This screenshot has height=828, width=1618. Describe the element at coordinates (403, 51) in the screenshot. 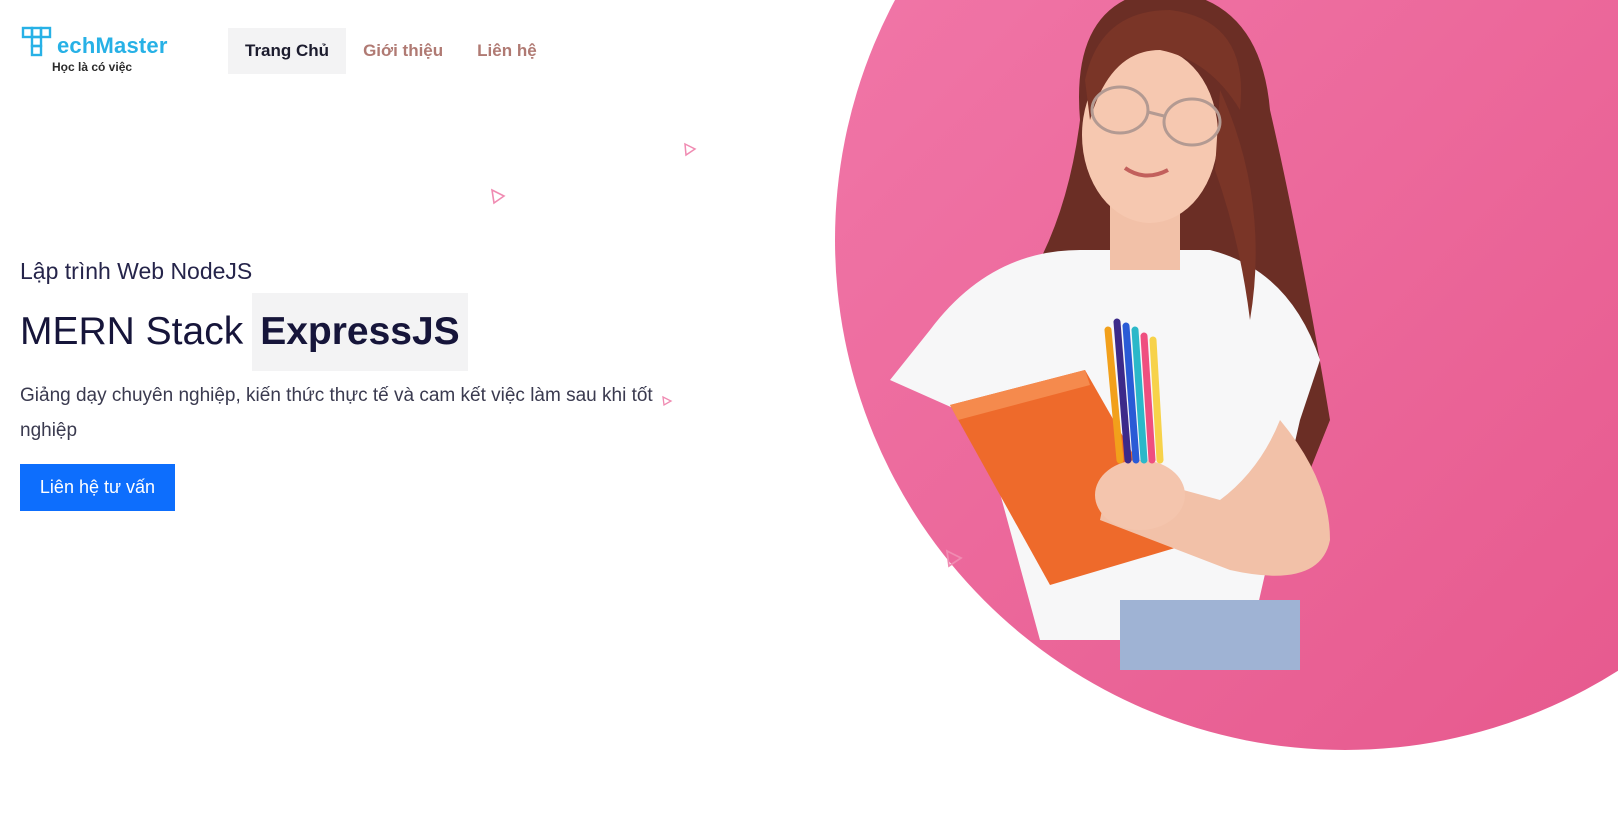

I see `nav-about: Giới thiệu` at that location.